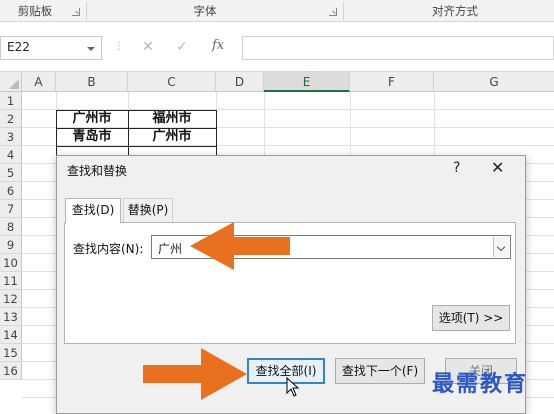 The image size is (554, 414). Describe the element at coordinates (11, 101) in the screenshot. I see `row-header-1: 1` at that location.